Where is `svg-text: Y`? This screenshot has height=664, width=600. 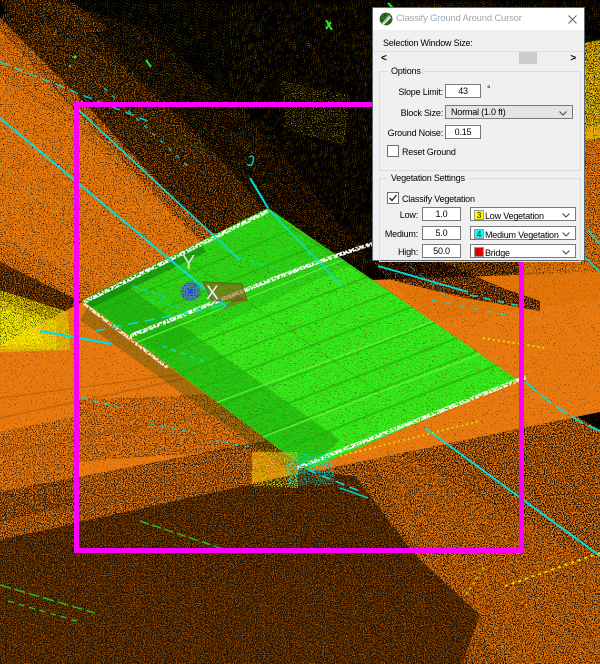 svg-text: Y is located at coordinates (188, 263).